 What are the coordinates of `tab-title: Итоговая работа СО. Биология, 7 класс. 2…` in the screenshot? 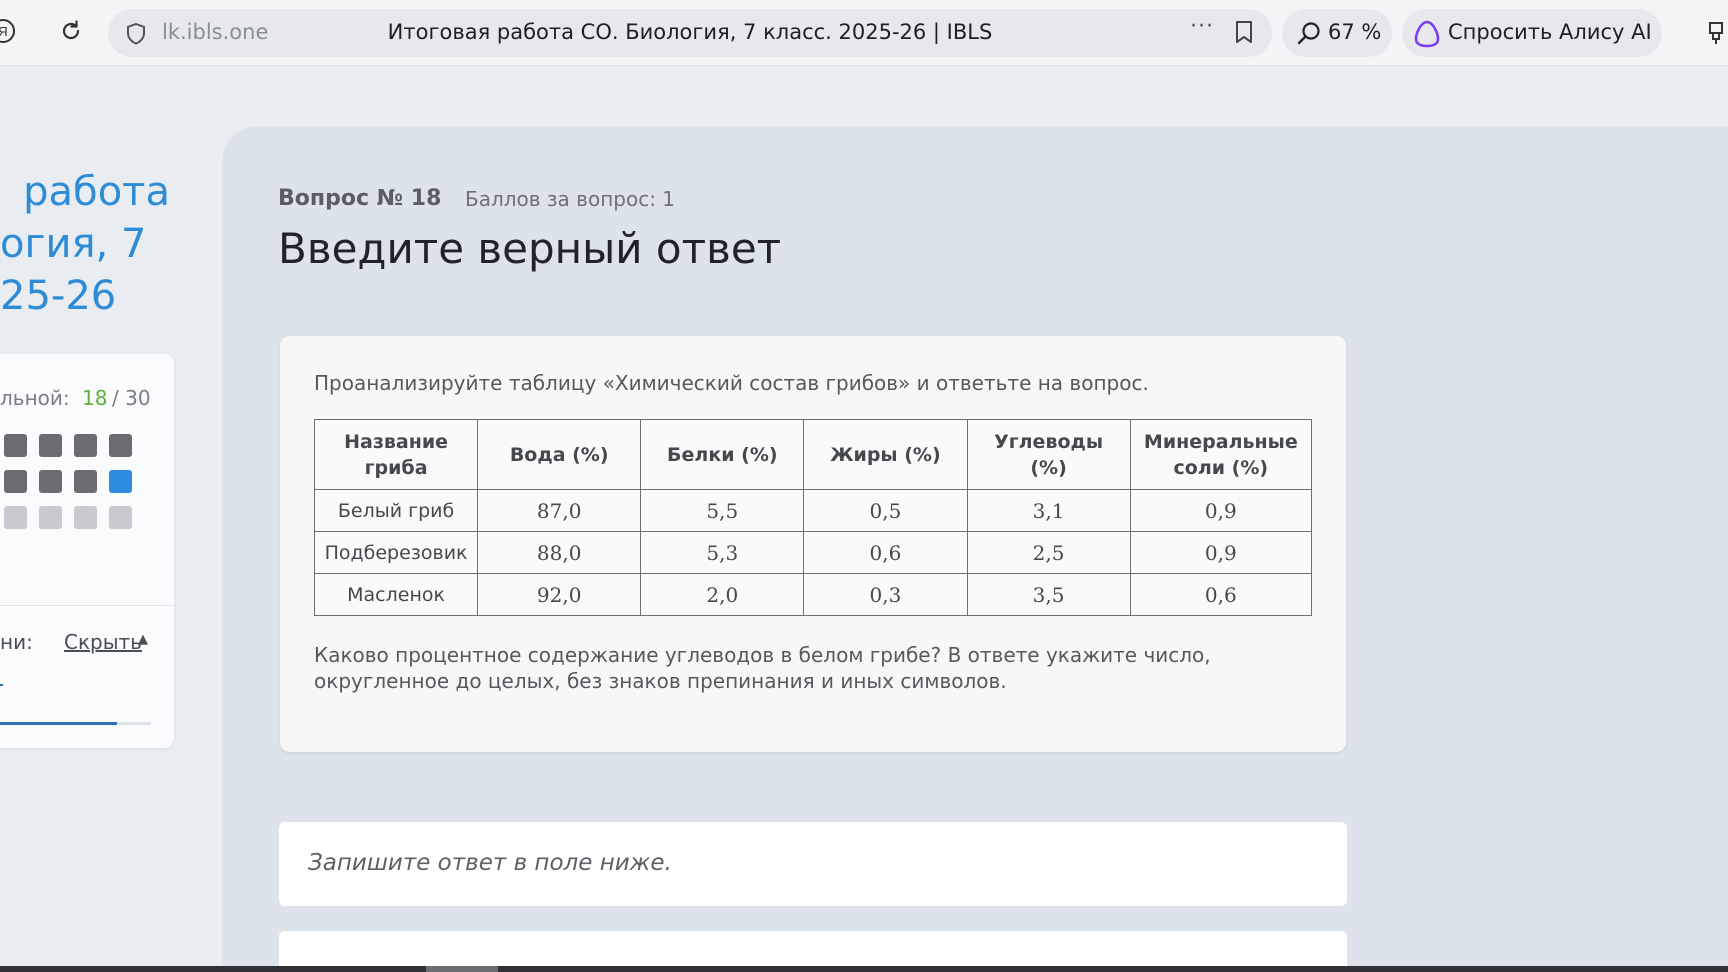 It's located at (690, 32).